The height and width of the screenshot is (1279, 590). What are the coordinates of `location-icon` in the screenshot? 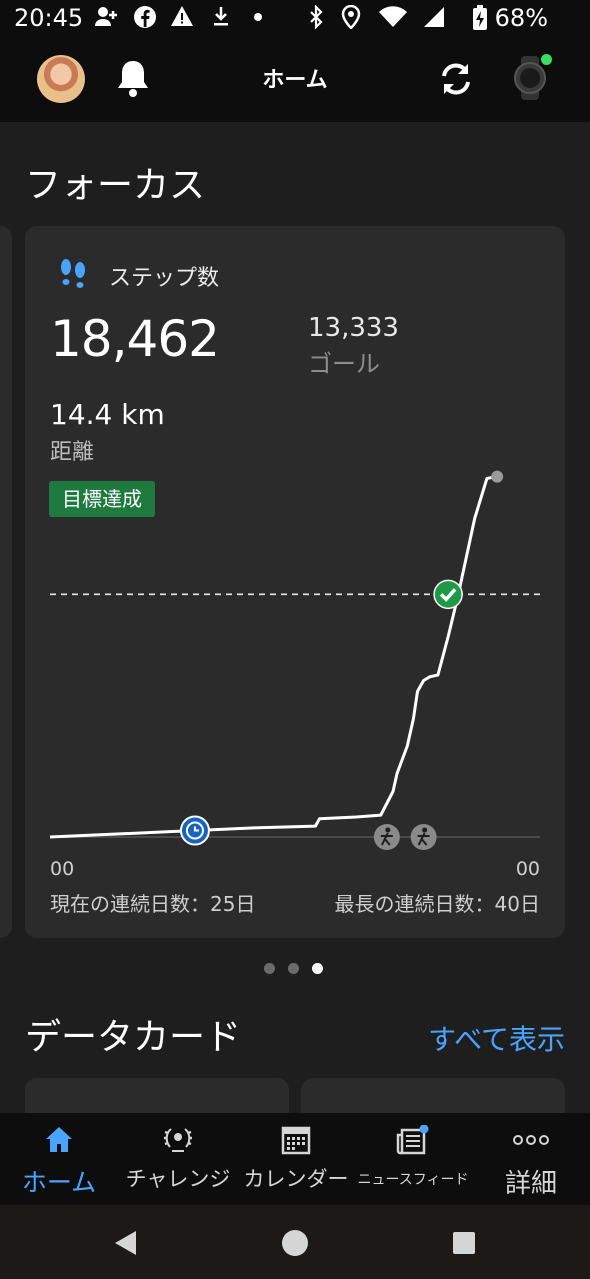 It's located at (351, 19).